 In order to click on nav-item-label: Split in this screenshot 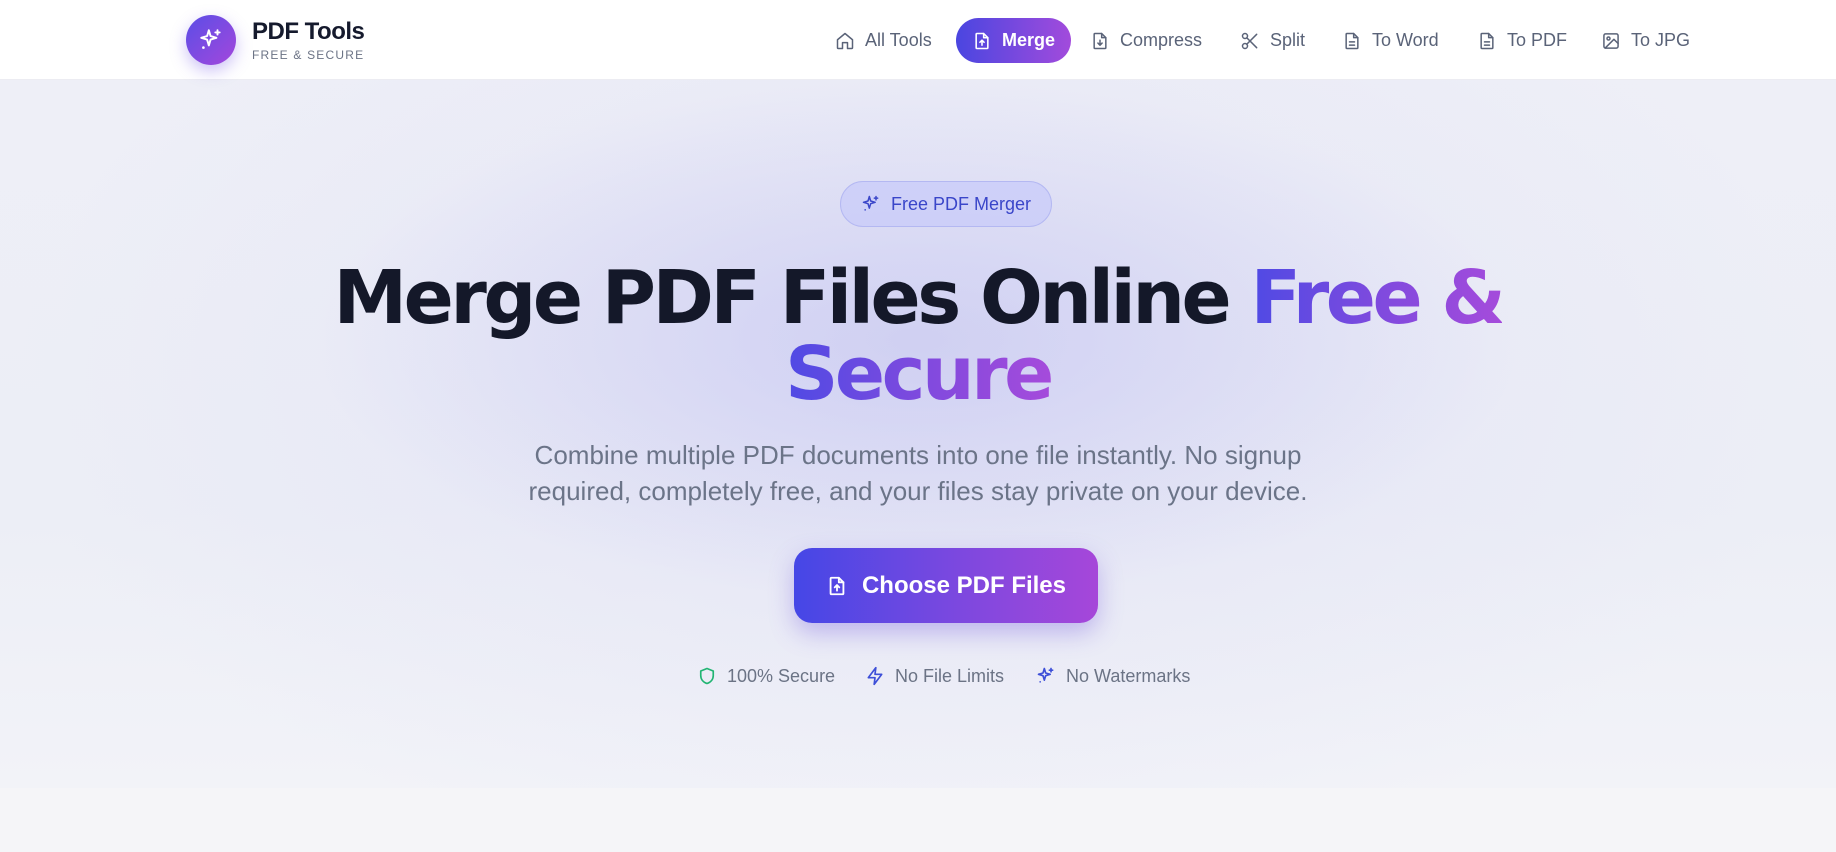, I will do `click(1288, 40)`.